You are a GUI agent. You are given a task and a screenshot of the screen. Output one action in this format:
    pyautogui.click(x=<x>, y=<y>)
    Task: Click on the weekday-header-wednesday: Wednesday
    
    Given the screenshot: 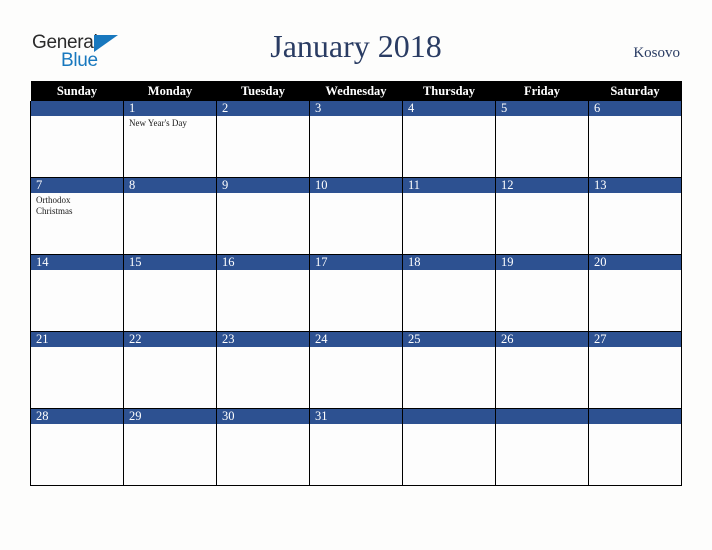 What is the action you would take?
    pyautogui.click(x=356, y=91)
    